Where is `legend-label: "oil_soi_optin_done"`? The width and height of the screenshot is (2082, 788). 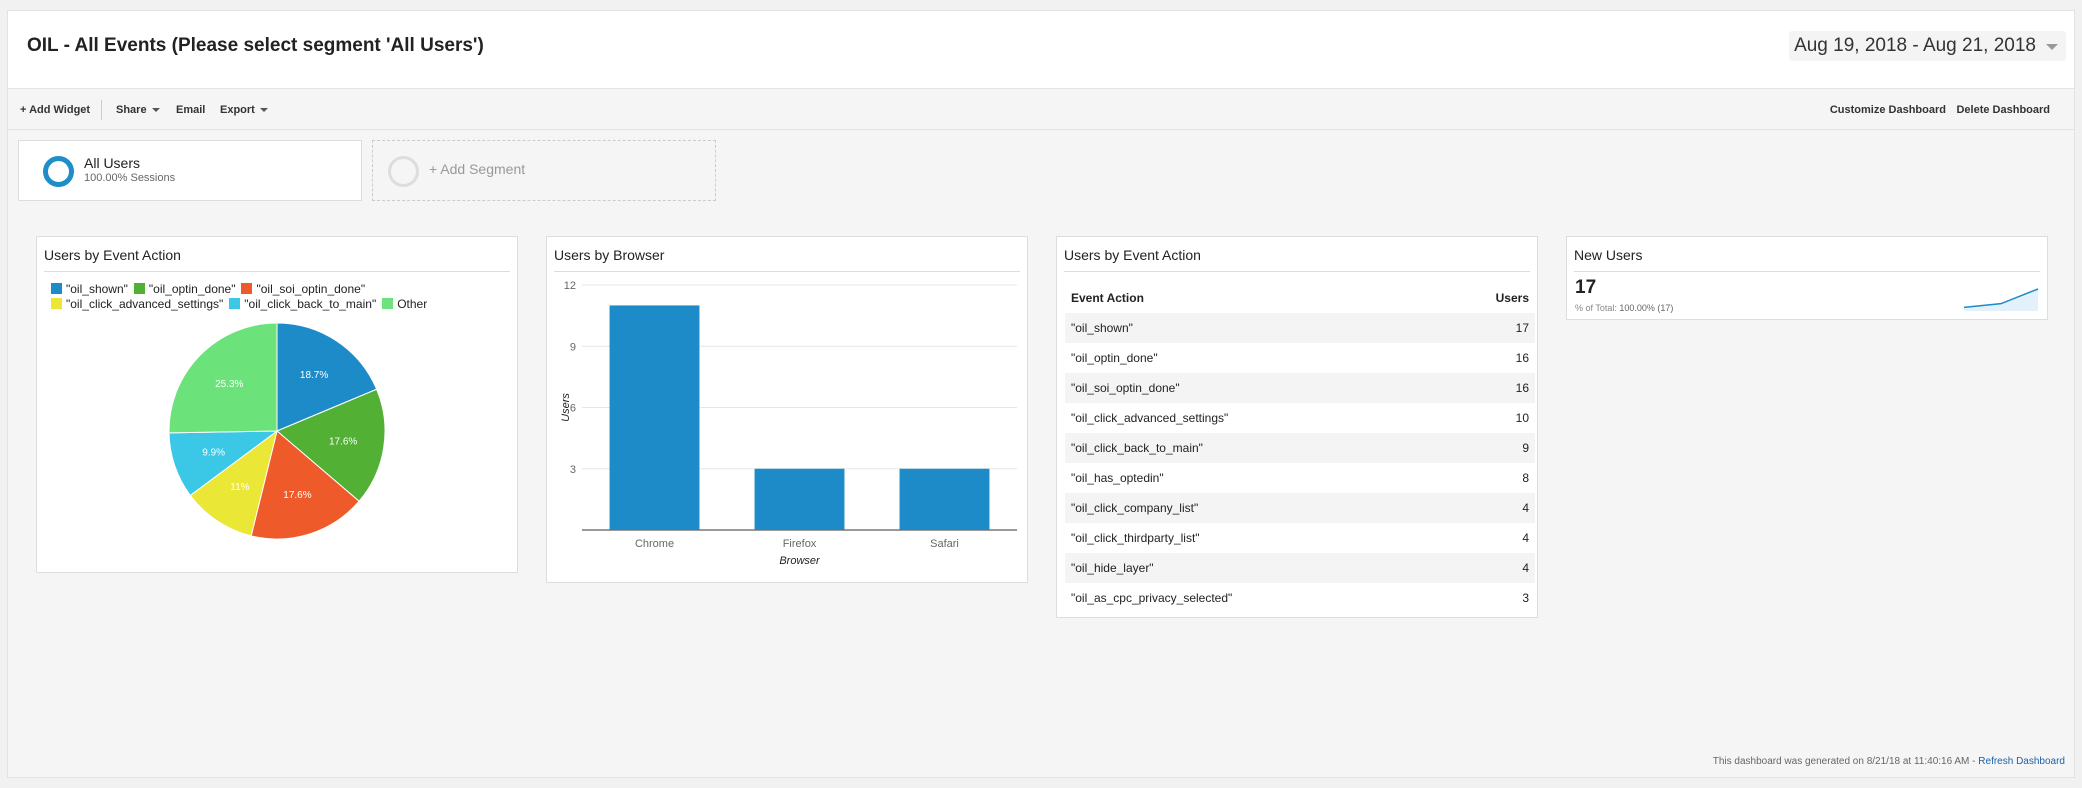 legend-label: "oil_soi_optin_done" is located at coordinates (311, 289).